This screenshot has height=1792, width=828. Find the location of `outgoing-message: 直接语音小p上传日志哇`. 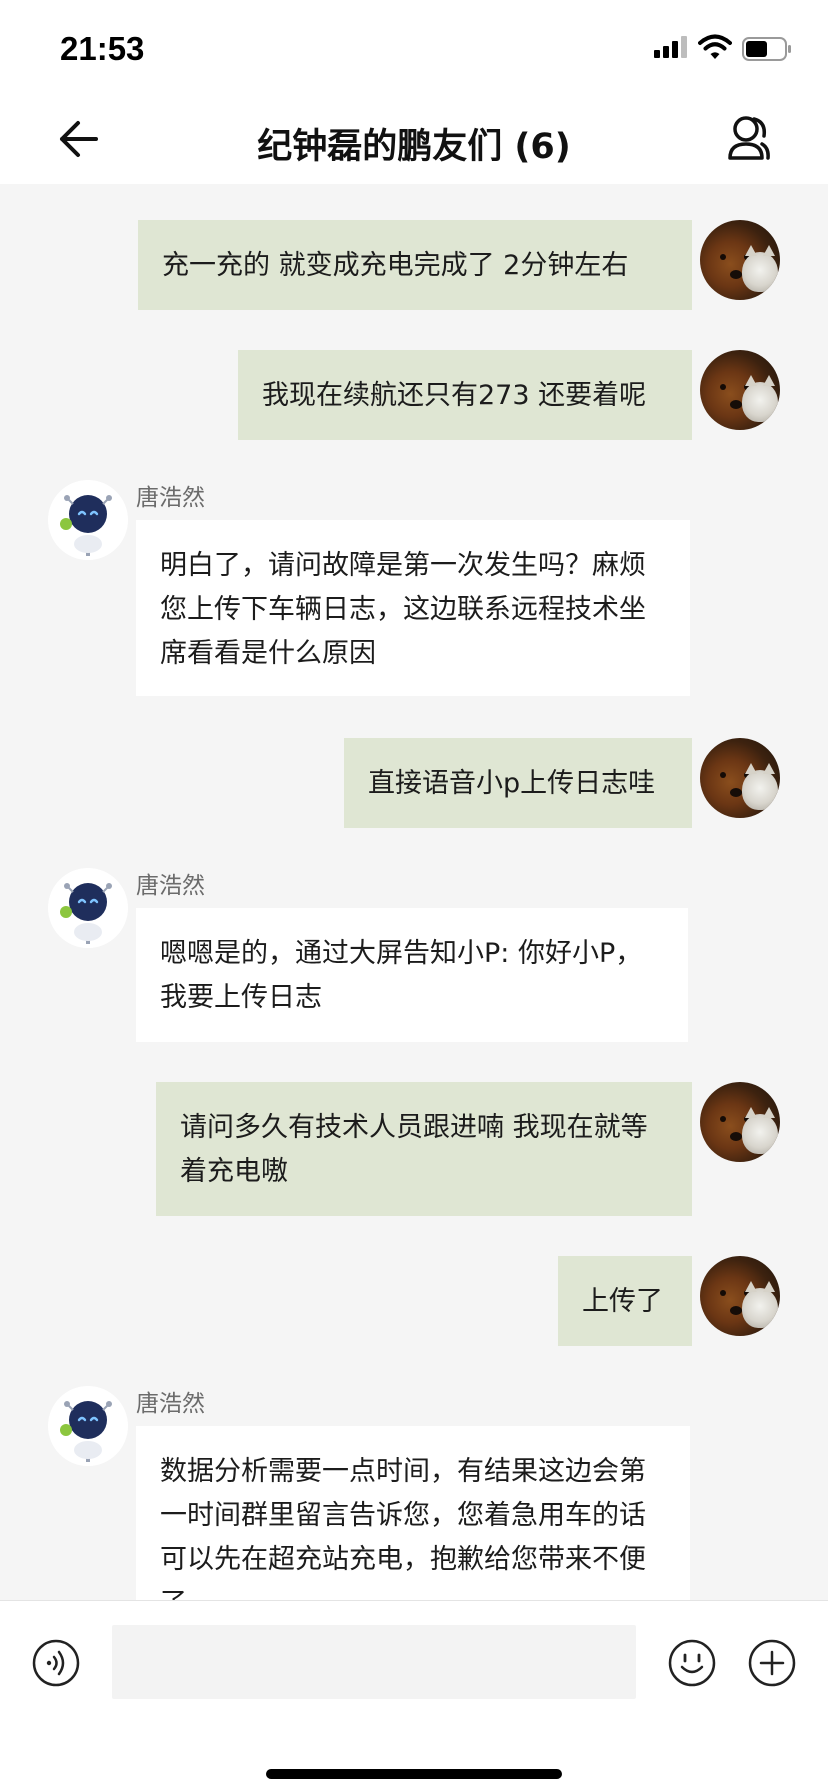

outgoing-message: 直接语音小p上传日志哇 is located at coordinates (518, 783).